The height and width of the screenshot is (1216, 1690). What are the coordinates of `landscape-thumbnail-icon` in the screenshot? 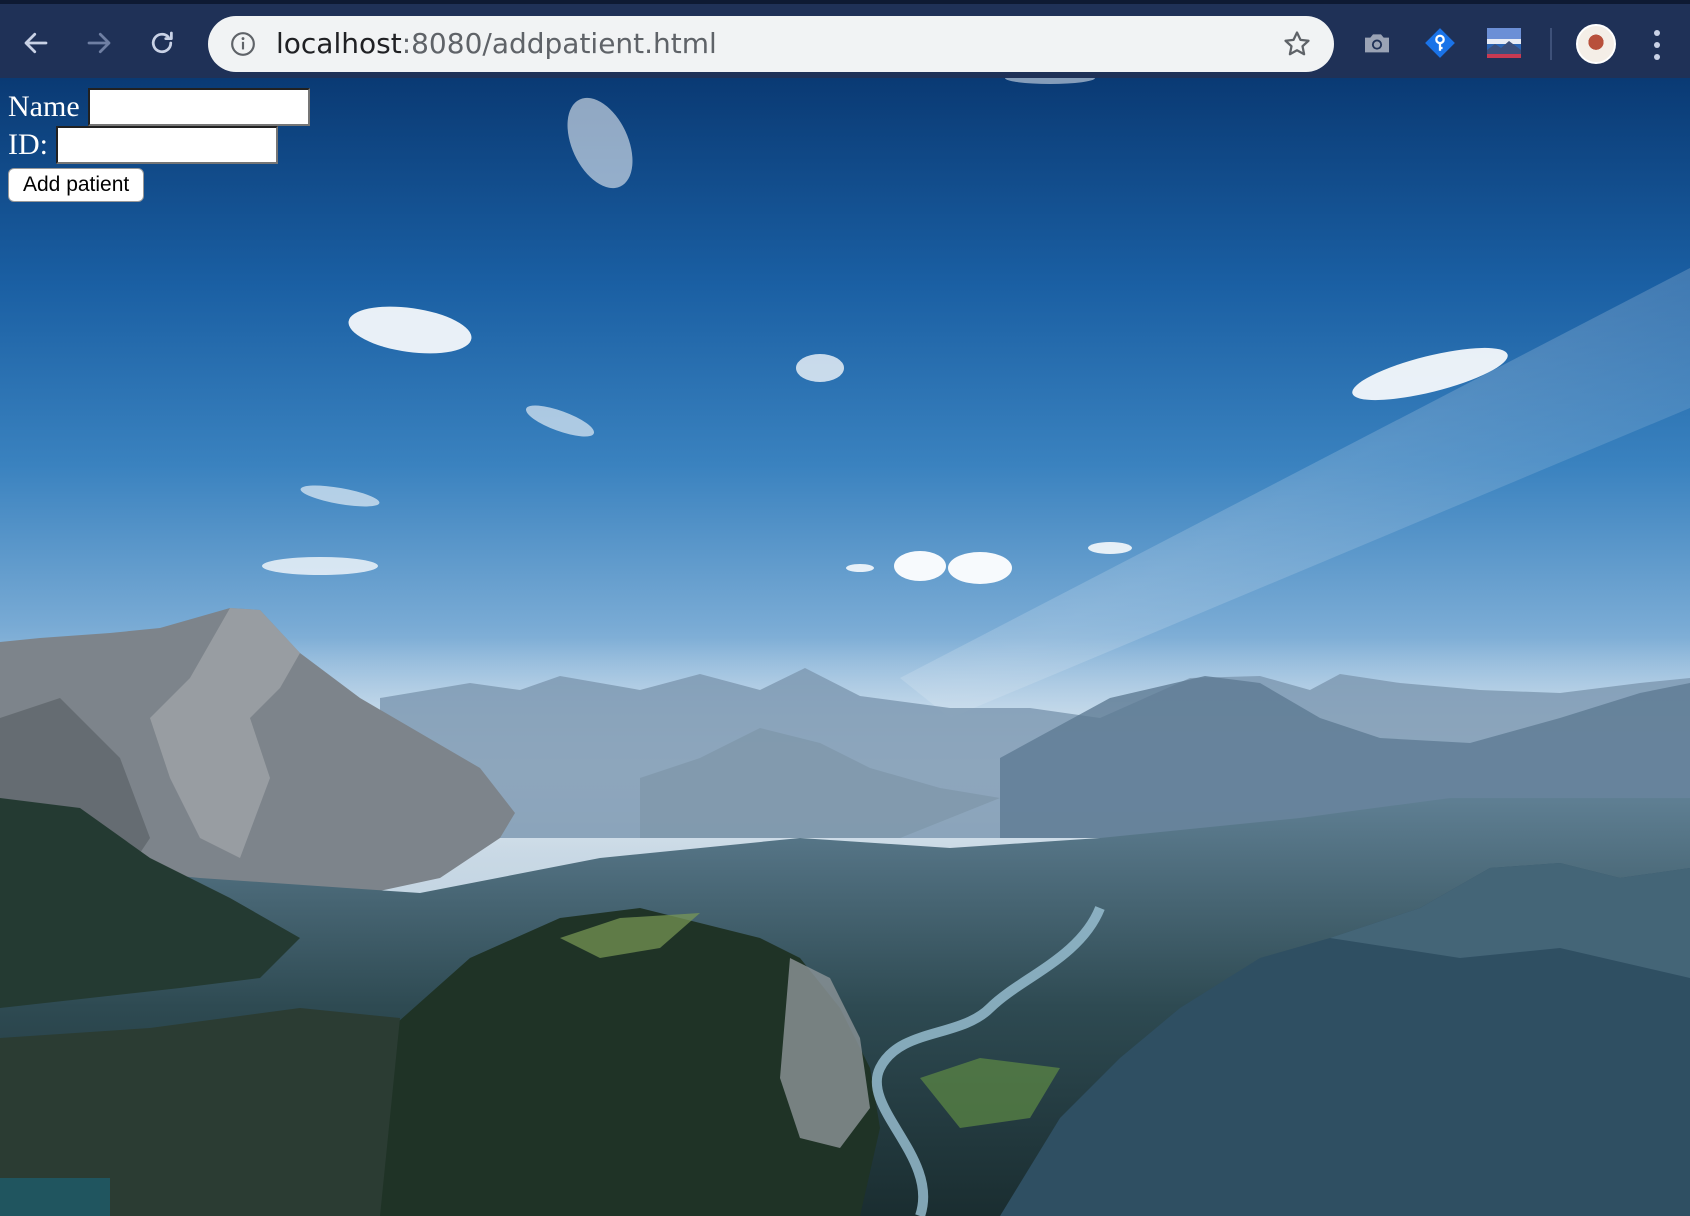 It's located at (1504, 43).